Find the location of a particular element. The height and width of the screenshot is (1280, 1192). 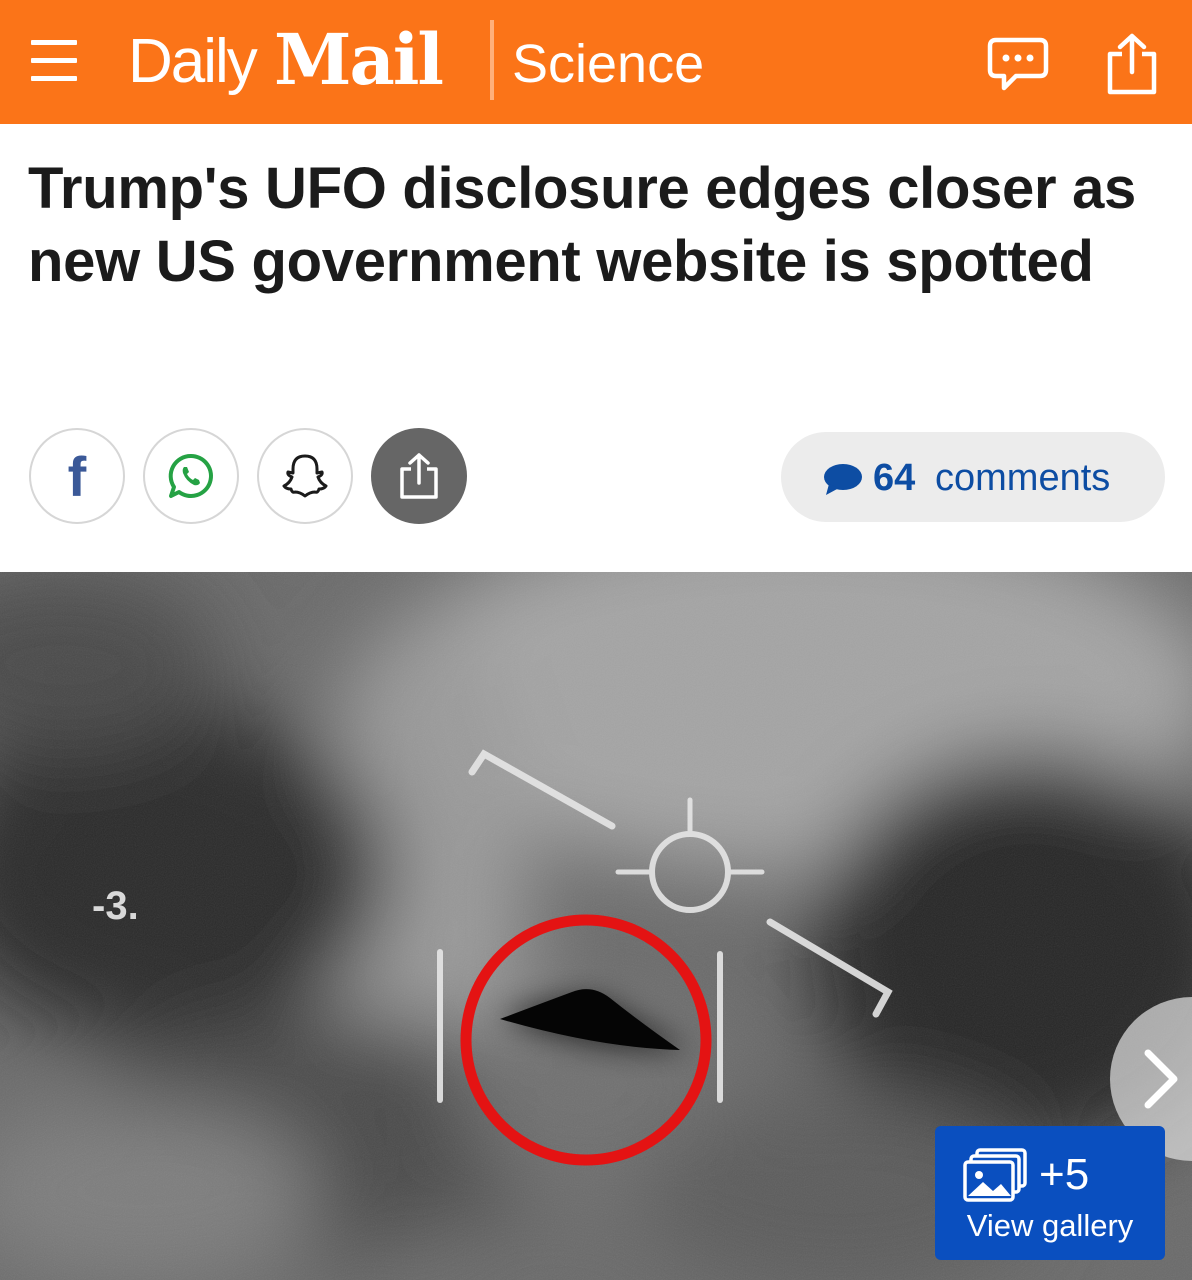

logo-mail: Mail is located at coordinates (359, 59).